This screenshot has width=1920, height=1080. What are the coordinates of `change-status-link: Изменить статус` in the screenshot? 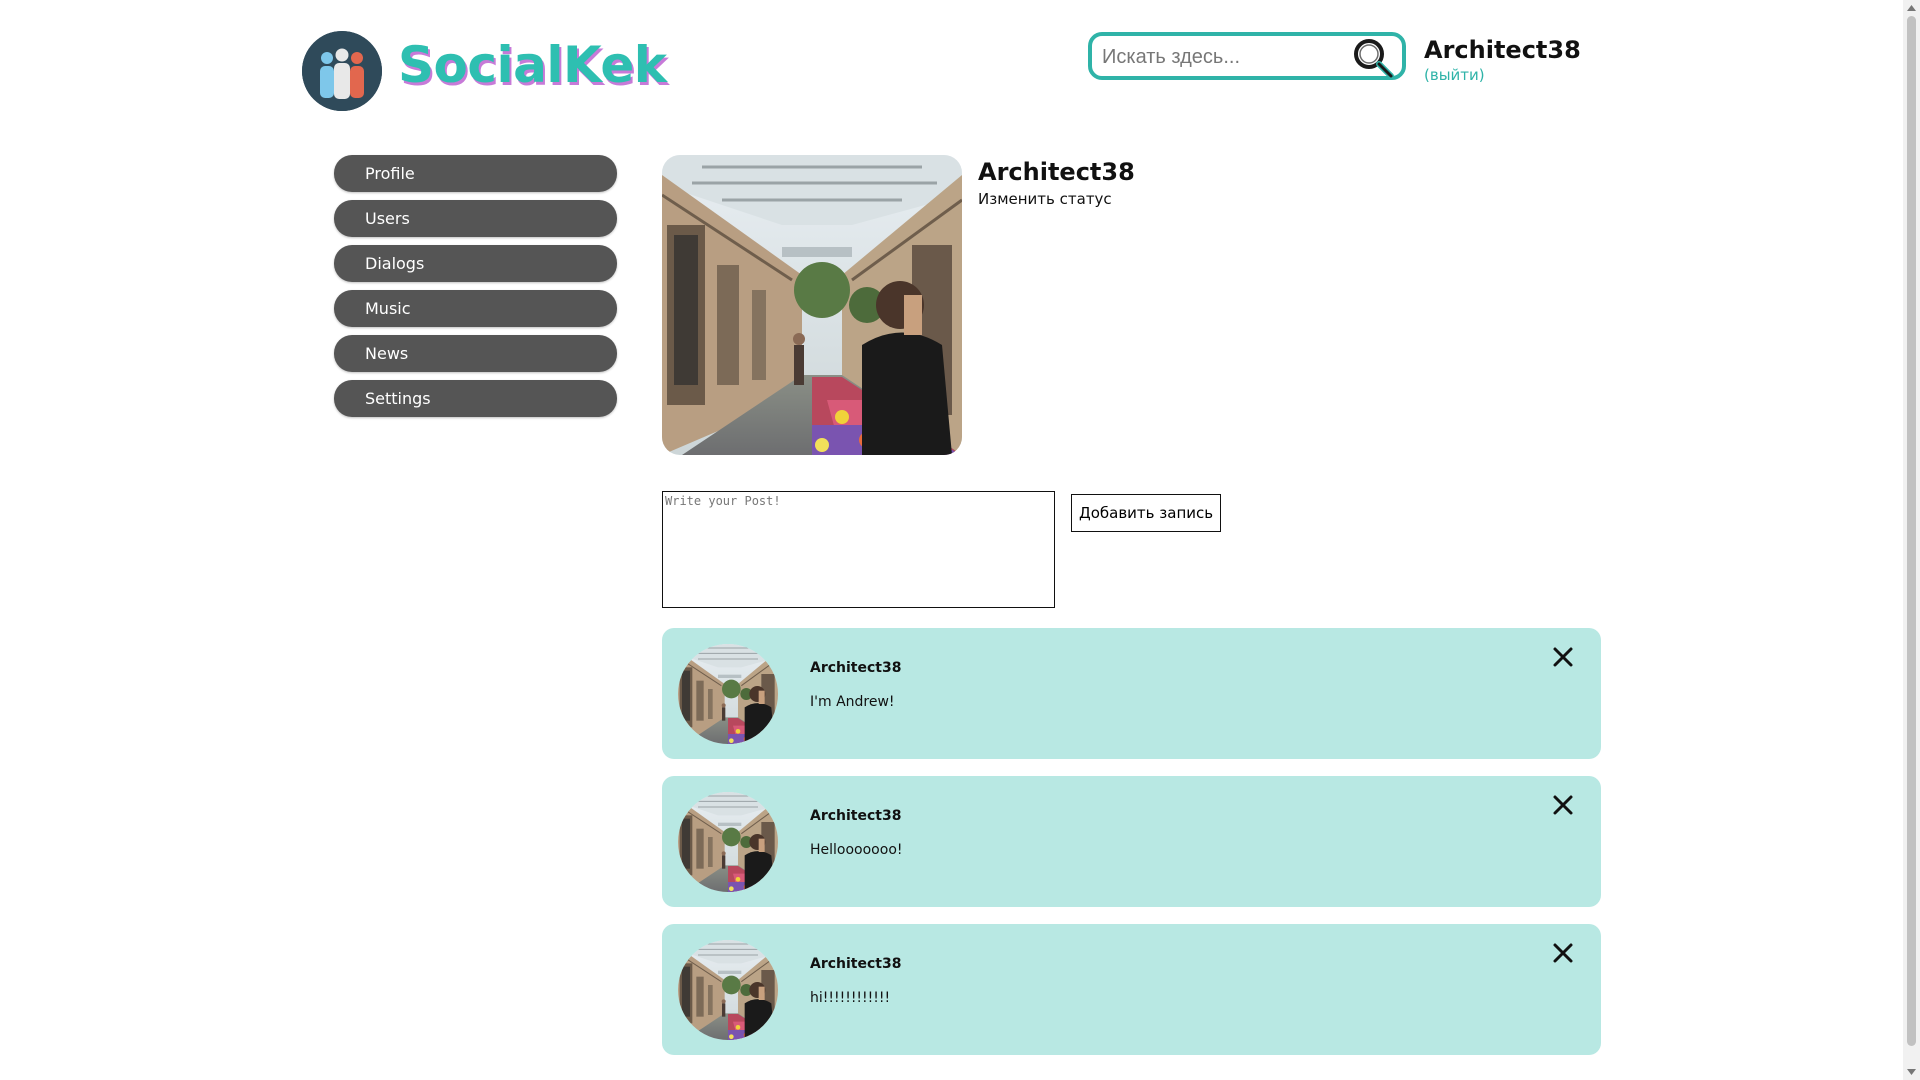 It's located at (1045, 199).